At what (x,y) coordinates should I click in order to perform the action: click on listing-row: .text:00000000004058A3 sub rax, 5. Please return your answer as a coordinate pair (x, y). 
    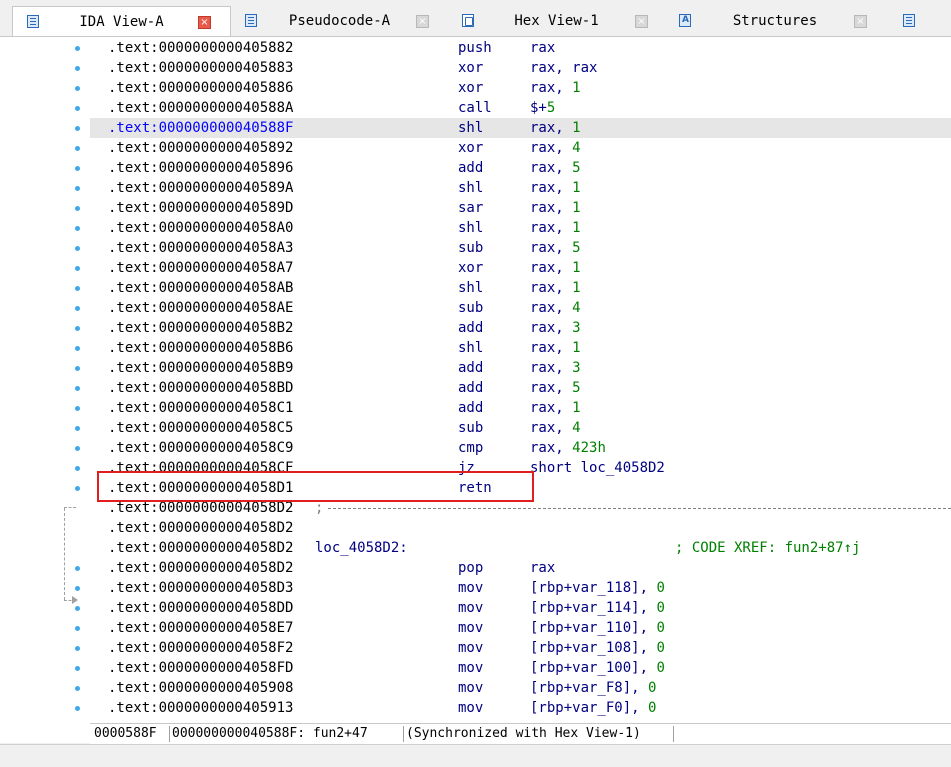
    Looking at the image, I should click on (520, 248).